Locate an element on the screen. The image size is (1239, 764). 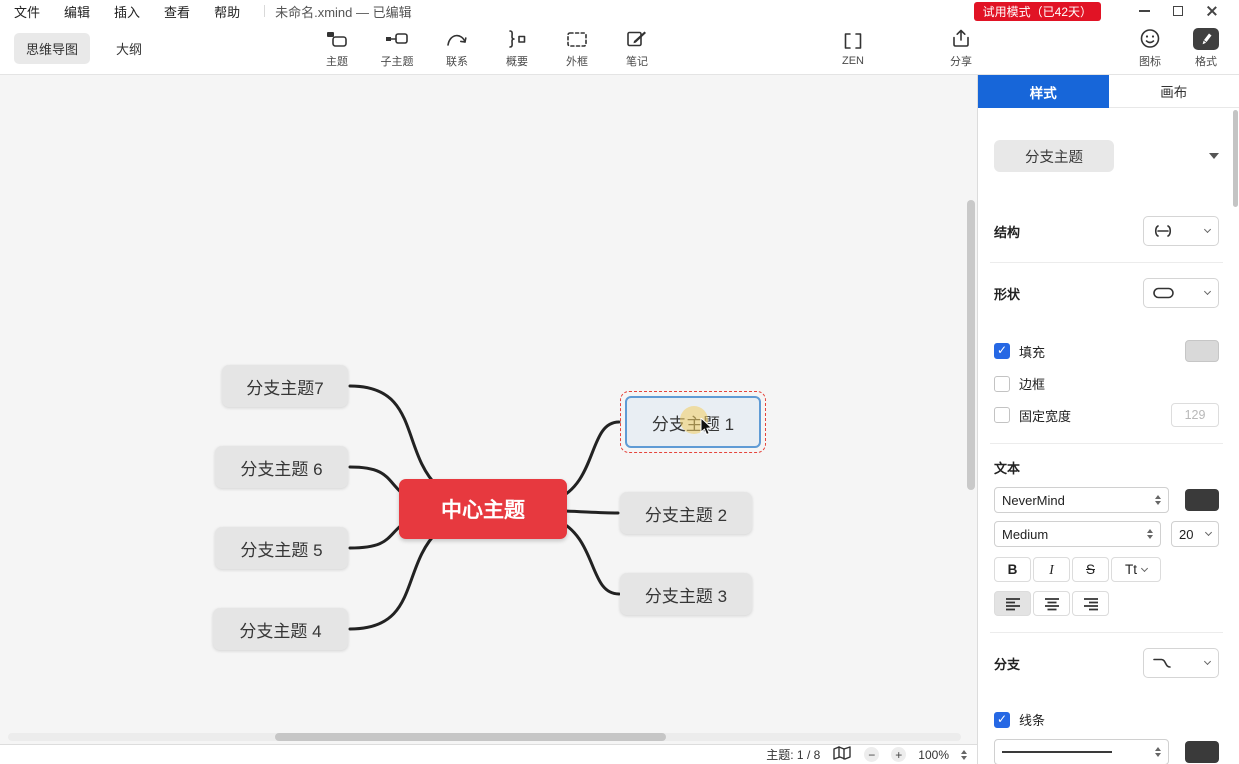
shape-dropdown is located at coordinates (1181, 293).